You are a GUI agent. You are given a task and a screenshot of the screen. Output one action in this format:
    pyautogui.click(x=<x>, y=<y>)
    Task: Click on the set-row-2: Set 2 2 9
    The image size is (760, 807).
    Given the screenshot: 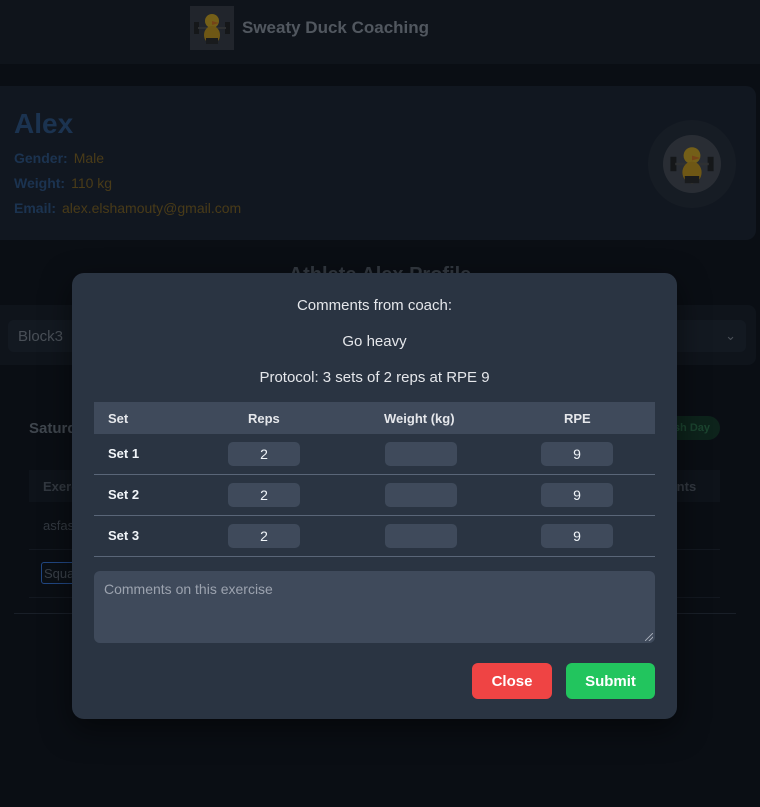 What is the action you would take?
    pyautogui.click(x=374, y=495)
    